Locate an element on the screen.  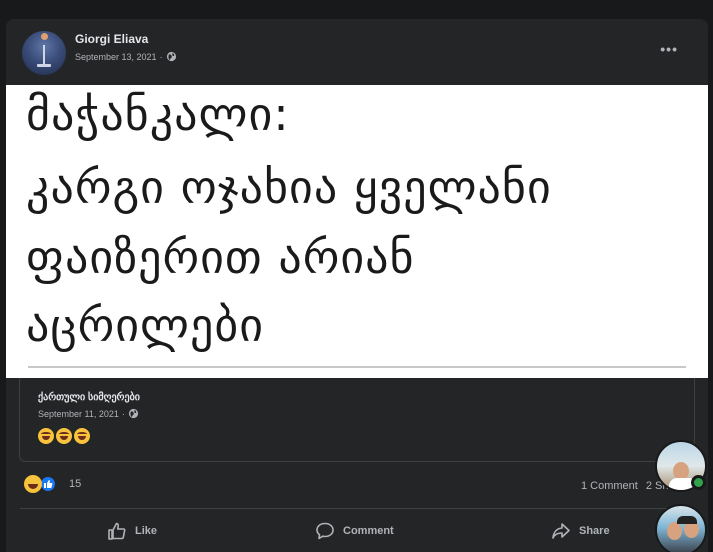
reactions-summary: 15 is located at coordinates (52, 484).